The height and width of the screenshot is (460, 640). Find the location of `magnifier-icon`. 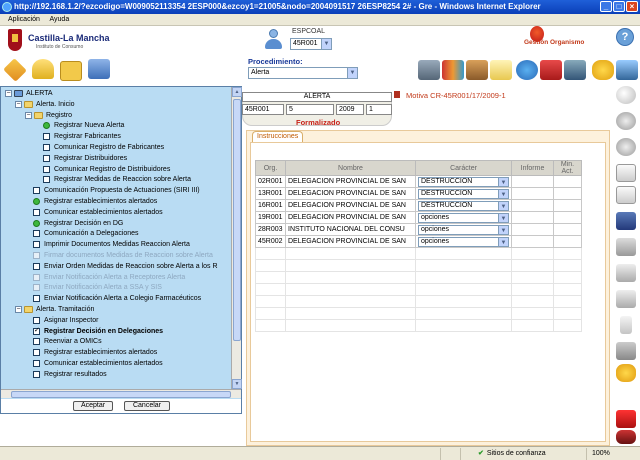

magnifier-icon is located at coordinates (626, 95).